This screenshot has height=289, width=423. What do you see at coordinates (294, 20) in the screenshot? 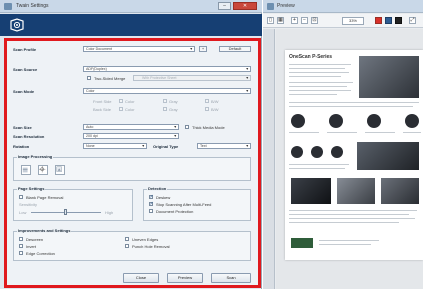
I see `zoom-in-icon: +` at bounding box center [294, 20].